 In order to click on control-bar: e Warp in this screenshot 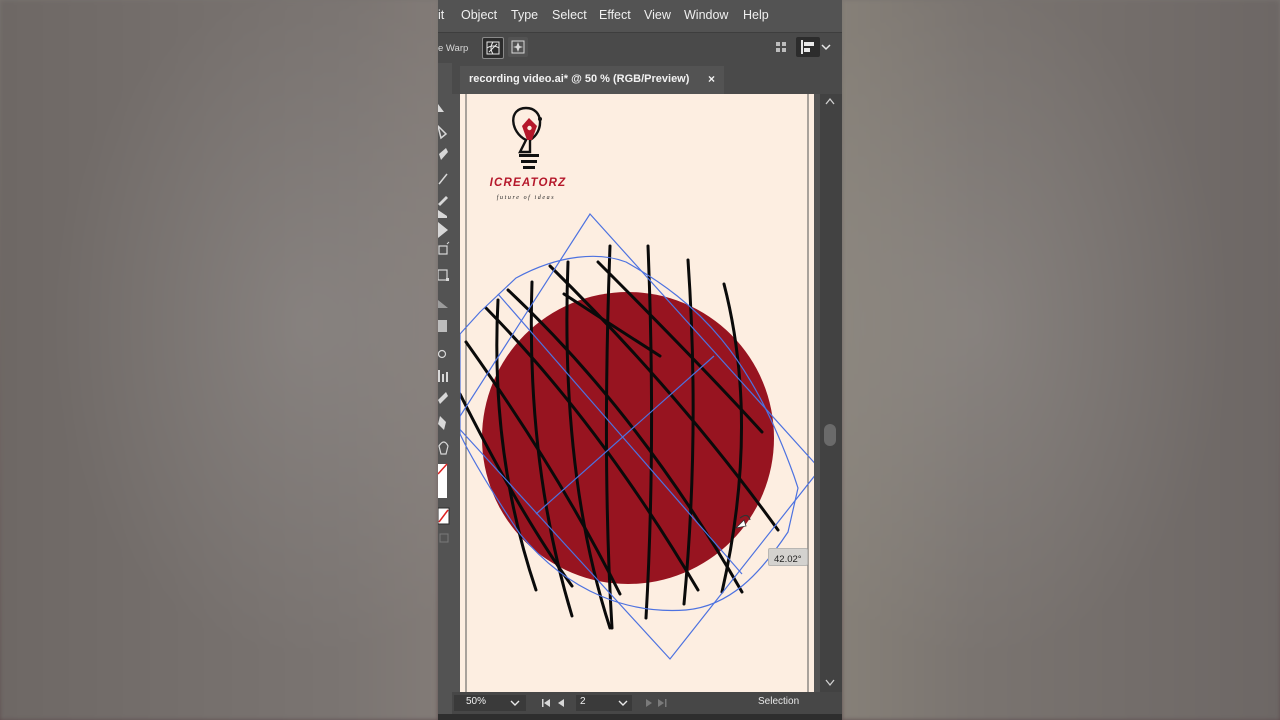, I will do `click(640, 47)`.